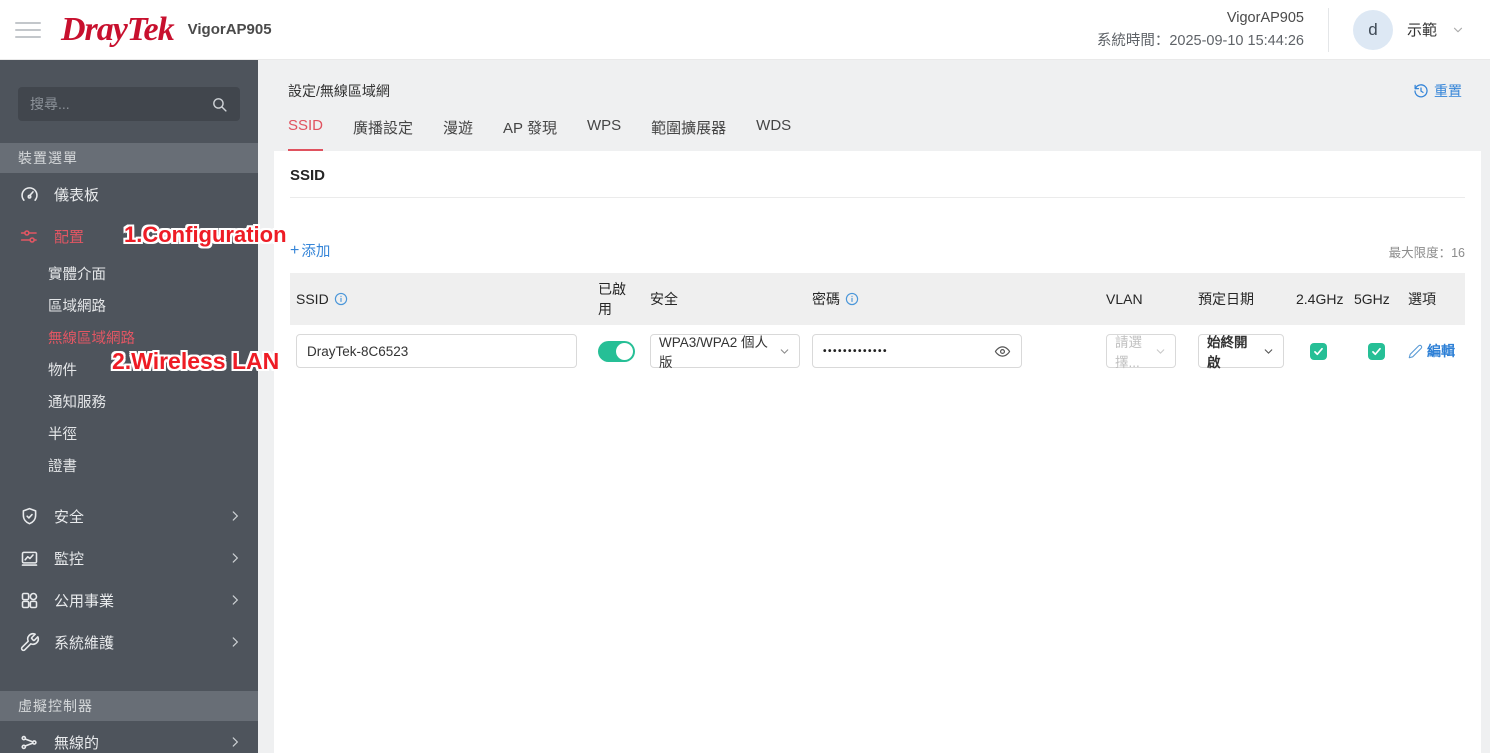  I want to click on band-24ghz-checkbox, so click(1318, 351).